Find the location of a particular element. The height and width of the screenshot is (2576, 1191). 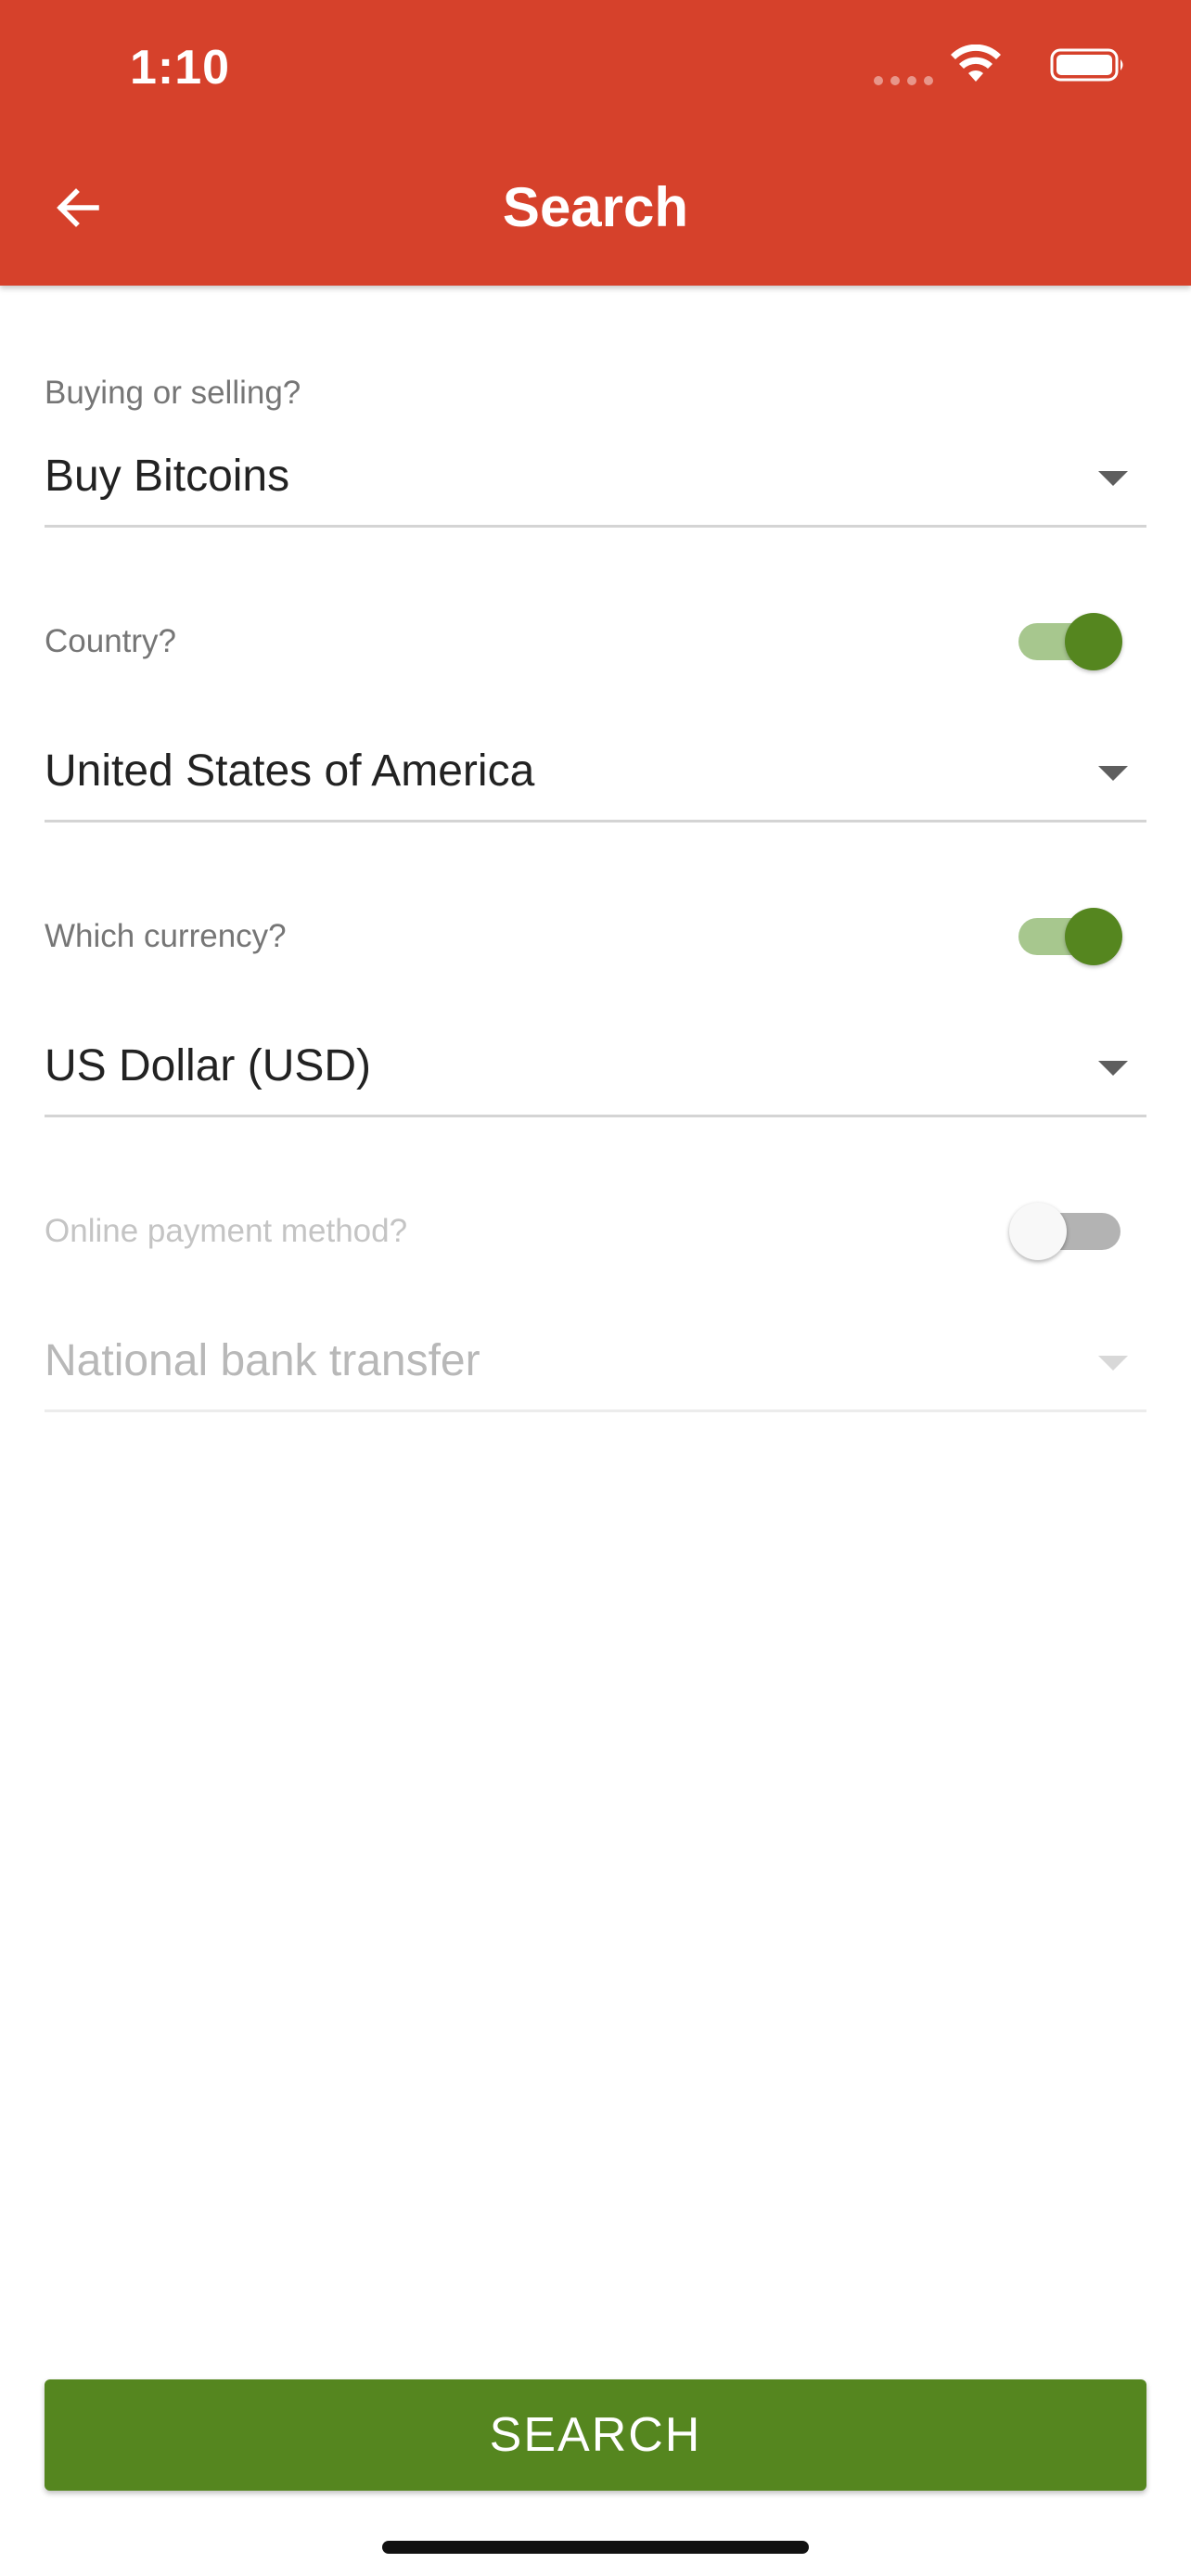

wifi-icon is located at coordinates (976, 64).